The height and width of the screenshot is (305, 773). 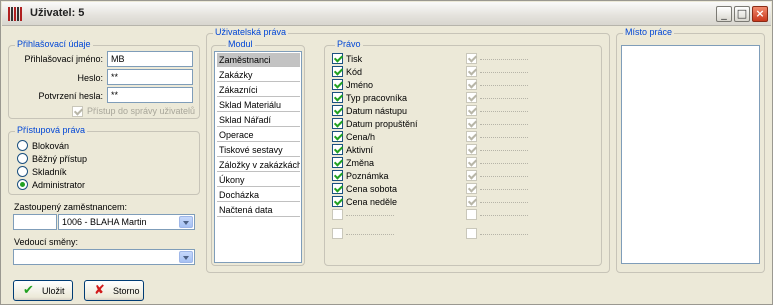 I want to click on substitute-code-input, so click(x=35, y=222).